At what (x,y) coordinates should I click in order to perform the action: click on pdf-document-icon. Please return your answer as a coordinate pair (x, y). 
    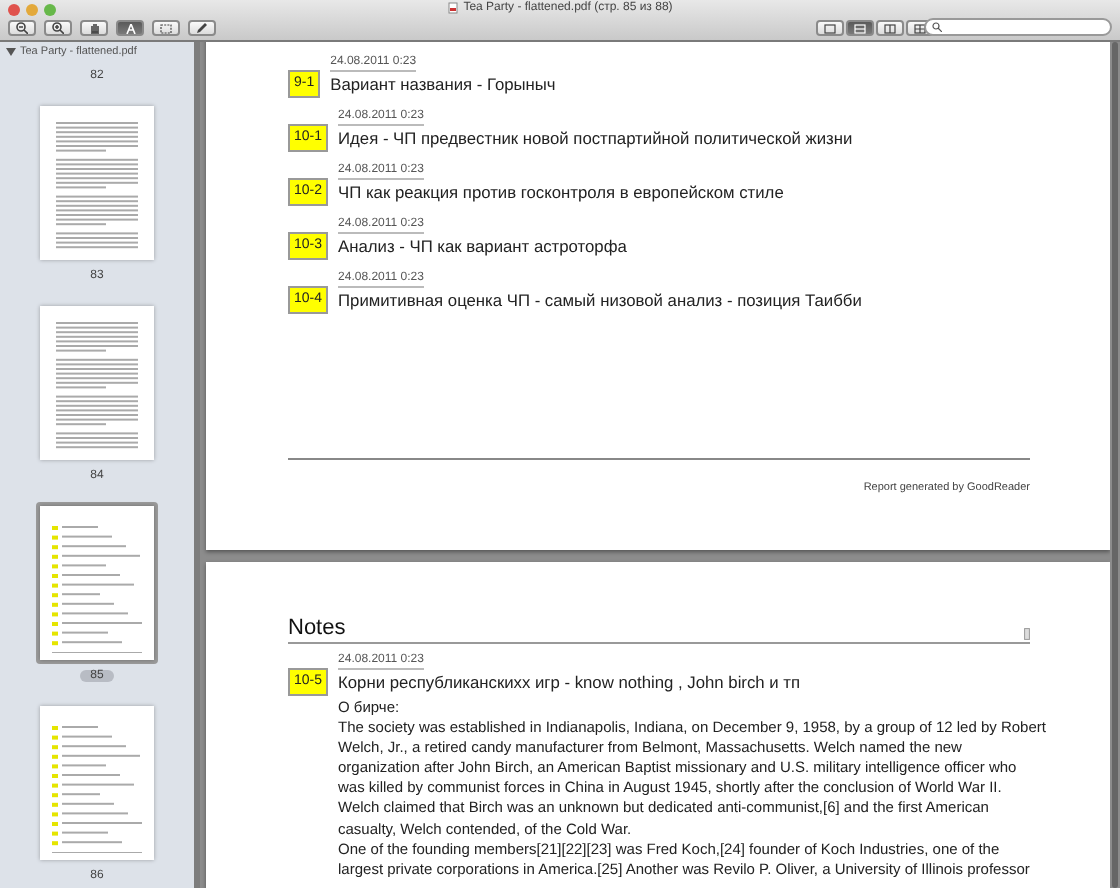
    Looking at the image, I should click on (452, 8).